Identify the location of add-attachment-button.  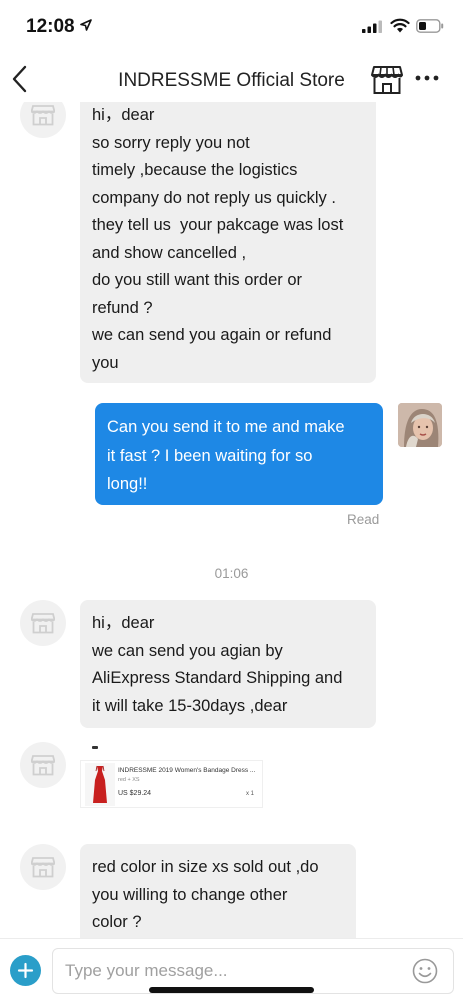
(25, 970).